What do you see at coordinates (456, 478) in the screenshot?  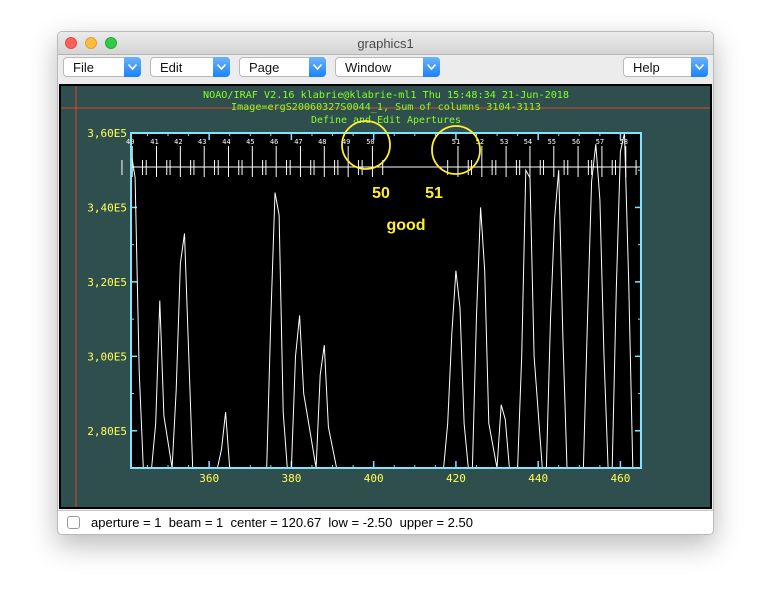 I see `x-tick-label: 420` at bounding box center [456, 478].